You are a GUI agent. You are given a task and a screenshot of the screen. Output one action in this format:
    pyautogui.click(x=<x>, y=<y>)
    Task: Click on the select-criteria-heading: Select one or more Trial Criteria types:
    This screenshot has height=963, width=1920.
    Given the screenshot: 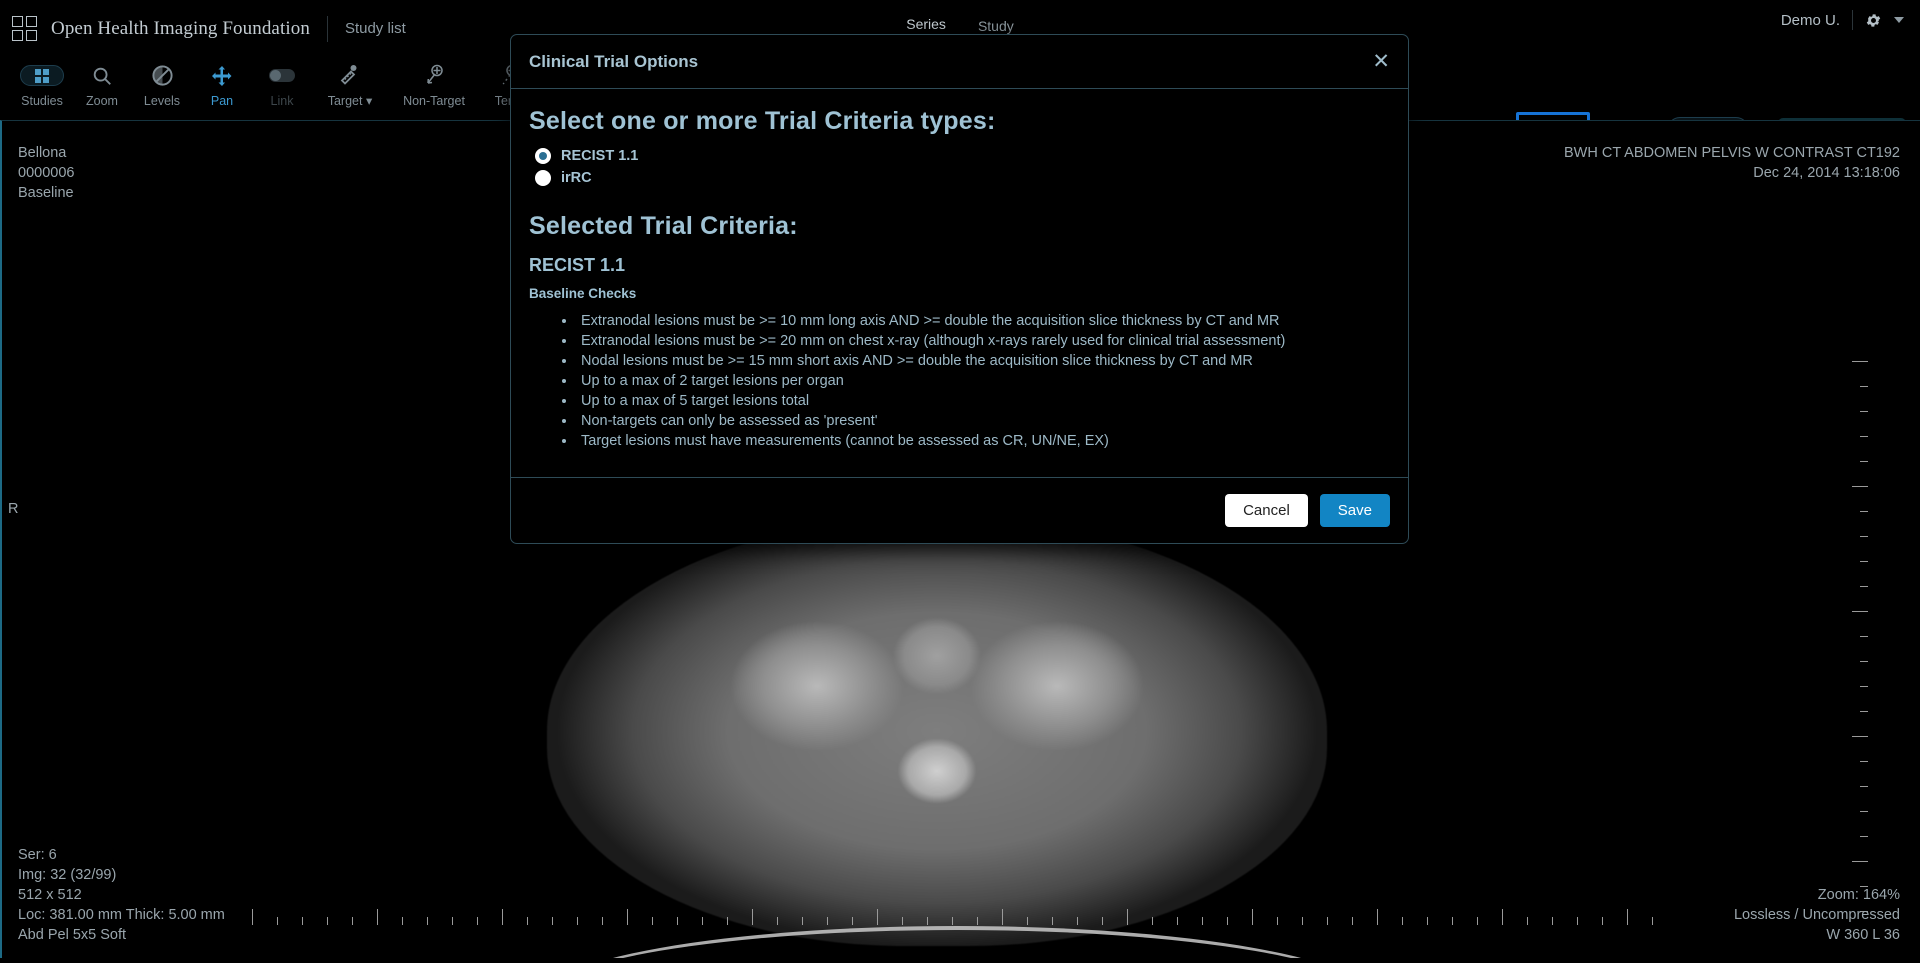 What is the action you would take?
    pyautogui.click(x=762, y=121)
    